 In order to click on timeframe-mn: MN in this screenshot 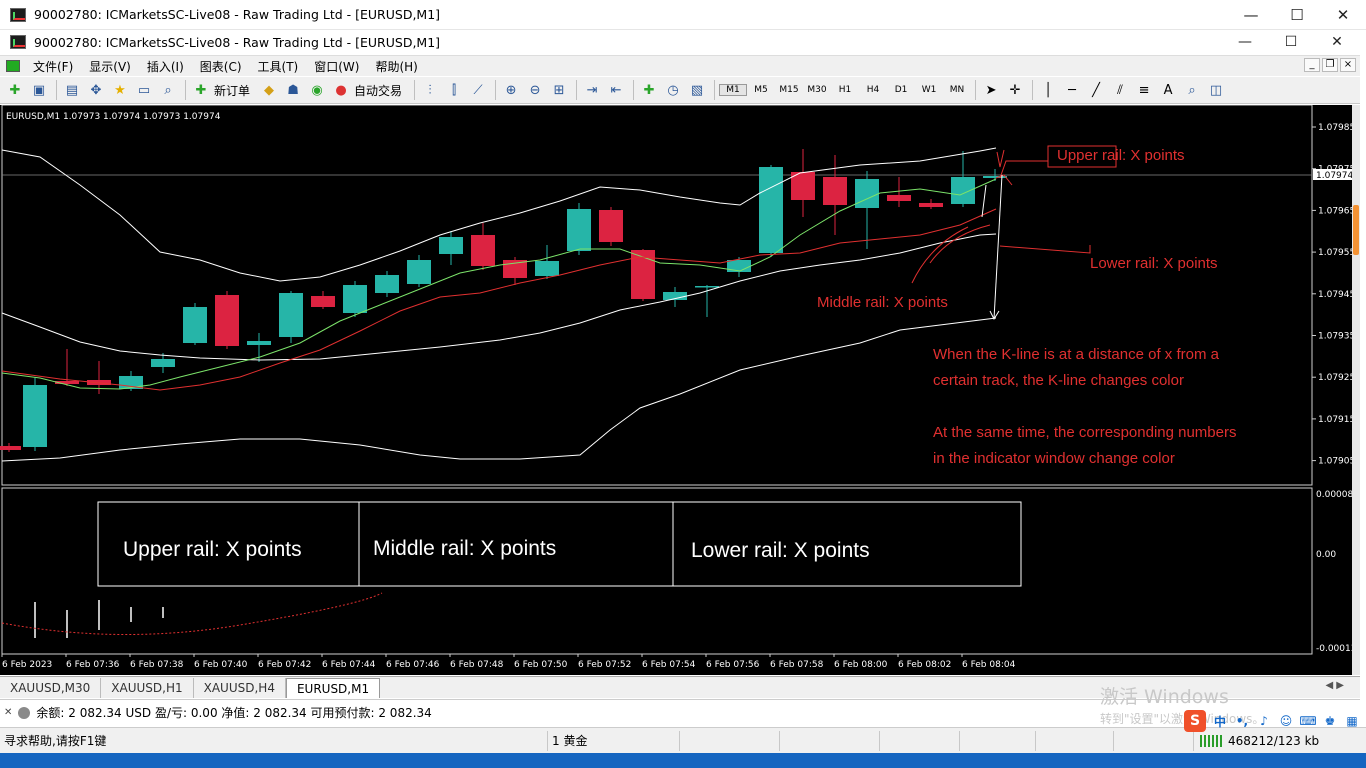, I will do `click(957, 90)`.